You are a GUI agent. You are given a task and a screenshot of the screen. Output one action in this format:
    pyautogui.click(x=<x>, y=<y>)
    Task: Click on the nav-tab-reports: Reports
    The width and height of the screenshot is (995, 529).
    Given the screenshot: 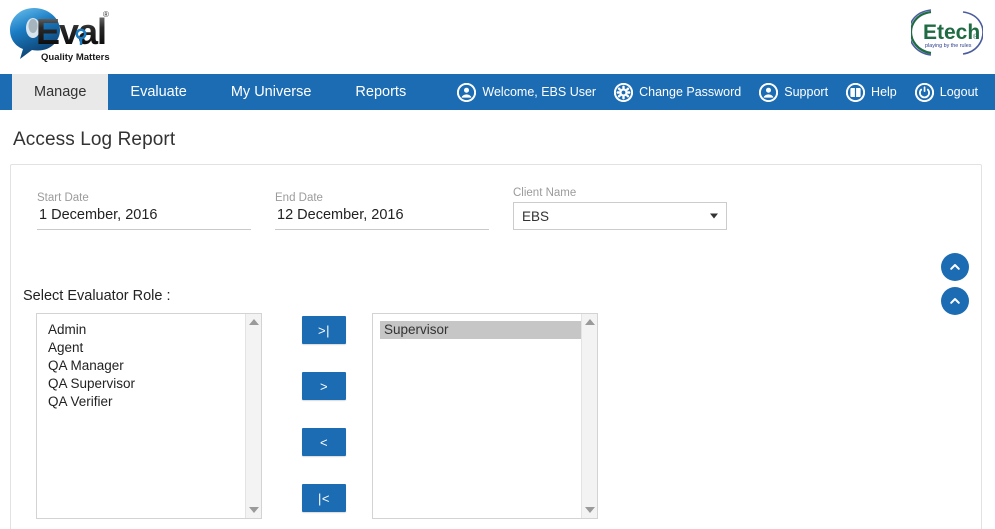 What is the action you would take?
    pyautogui.click(x=380, y=92)
    